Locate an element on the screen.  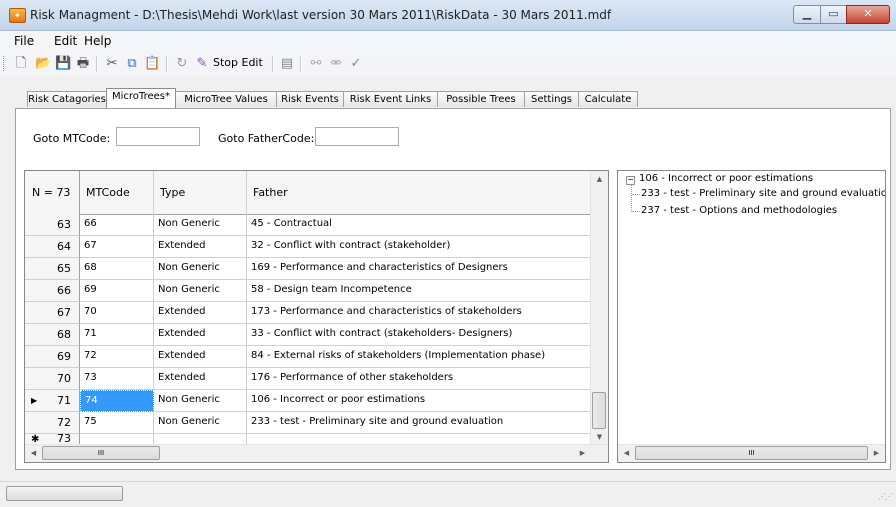
scroll-thumb is located at coordinates (599, 410).